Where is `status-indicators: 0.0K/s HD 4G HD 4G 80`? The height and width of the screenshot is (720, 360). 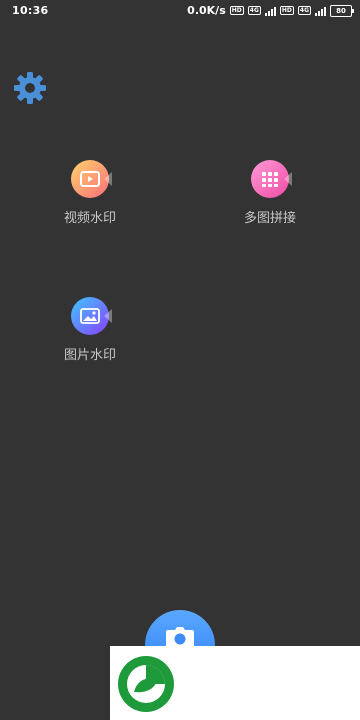 status-indicators: 0.0K/s HD 4G HD 4G 80 is located at coordinates (270, 10).